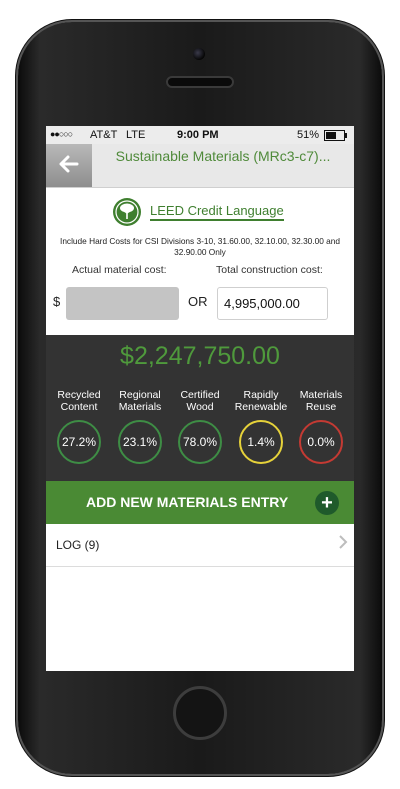  I want to click on metric-ring: 0.0%, so click(321, 442).